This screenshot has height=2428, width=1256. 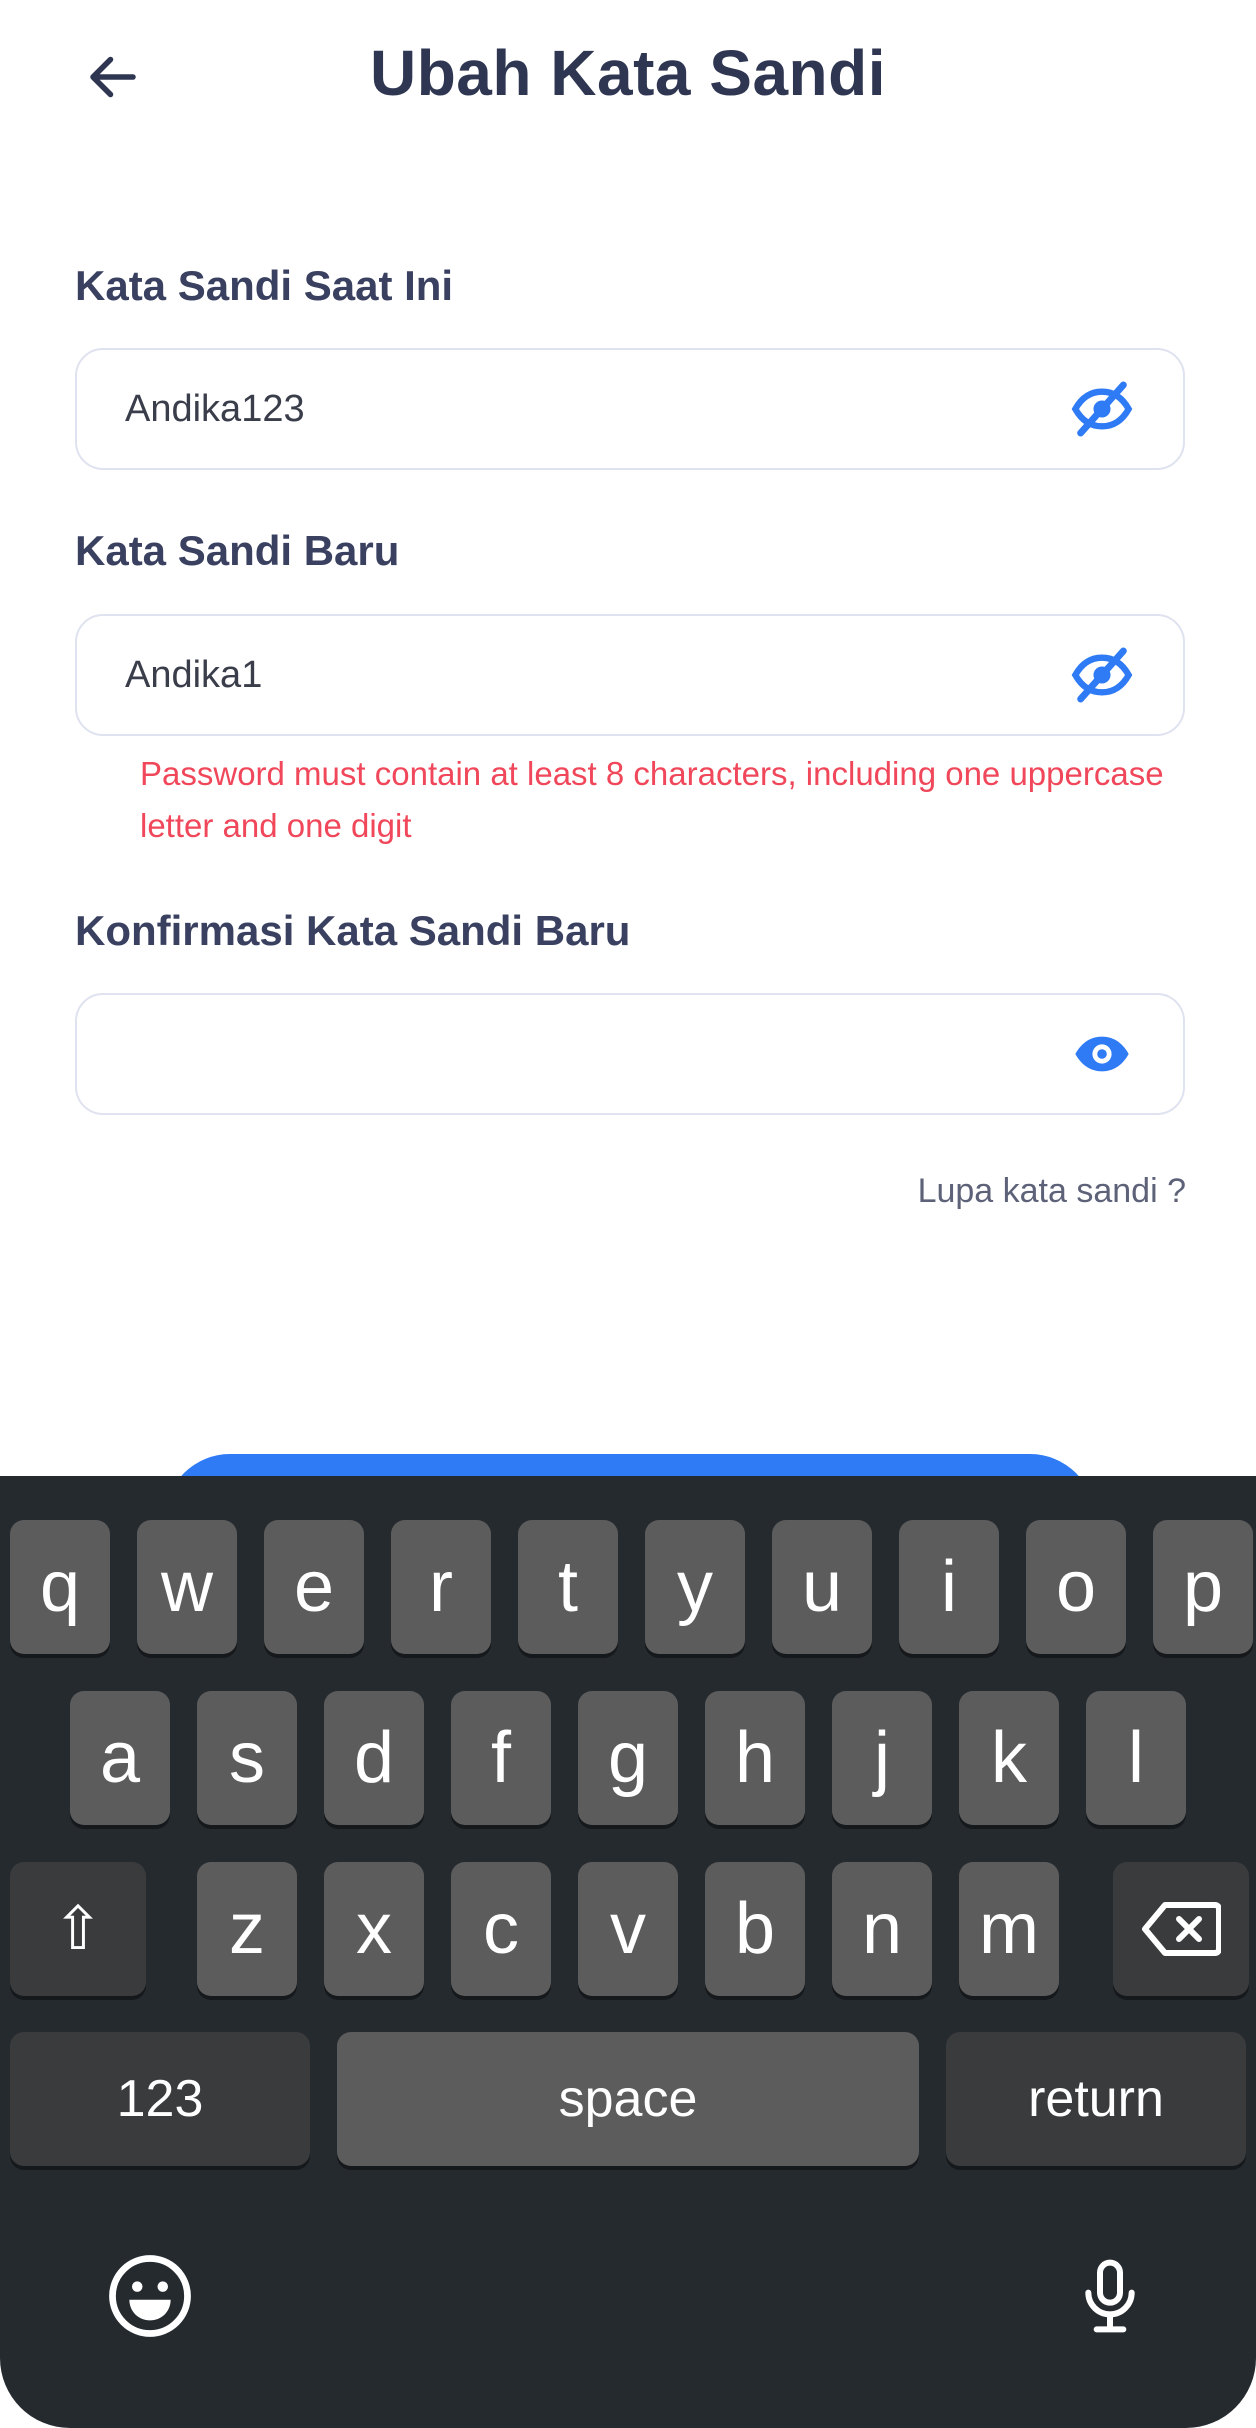 I want to click on current-password-input, so click(x=527, y=409).